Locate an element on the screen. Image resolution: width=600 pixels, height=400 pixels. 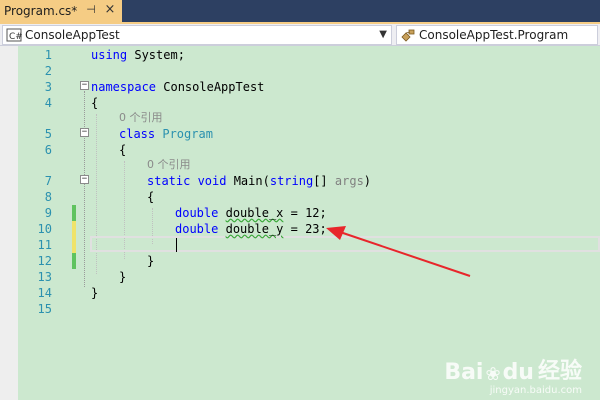
code-line-14: } is located at coordinates (94, 293).